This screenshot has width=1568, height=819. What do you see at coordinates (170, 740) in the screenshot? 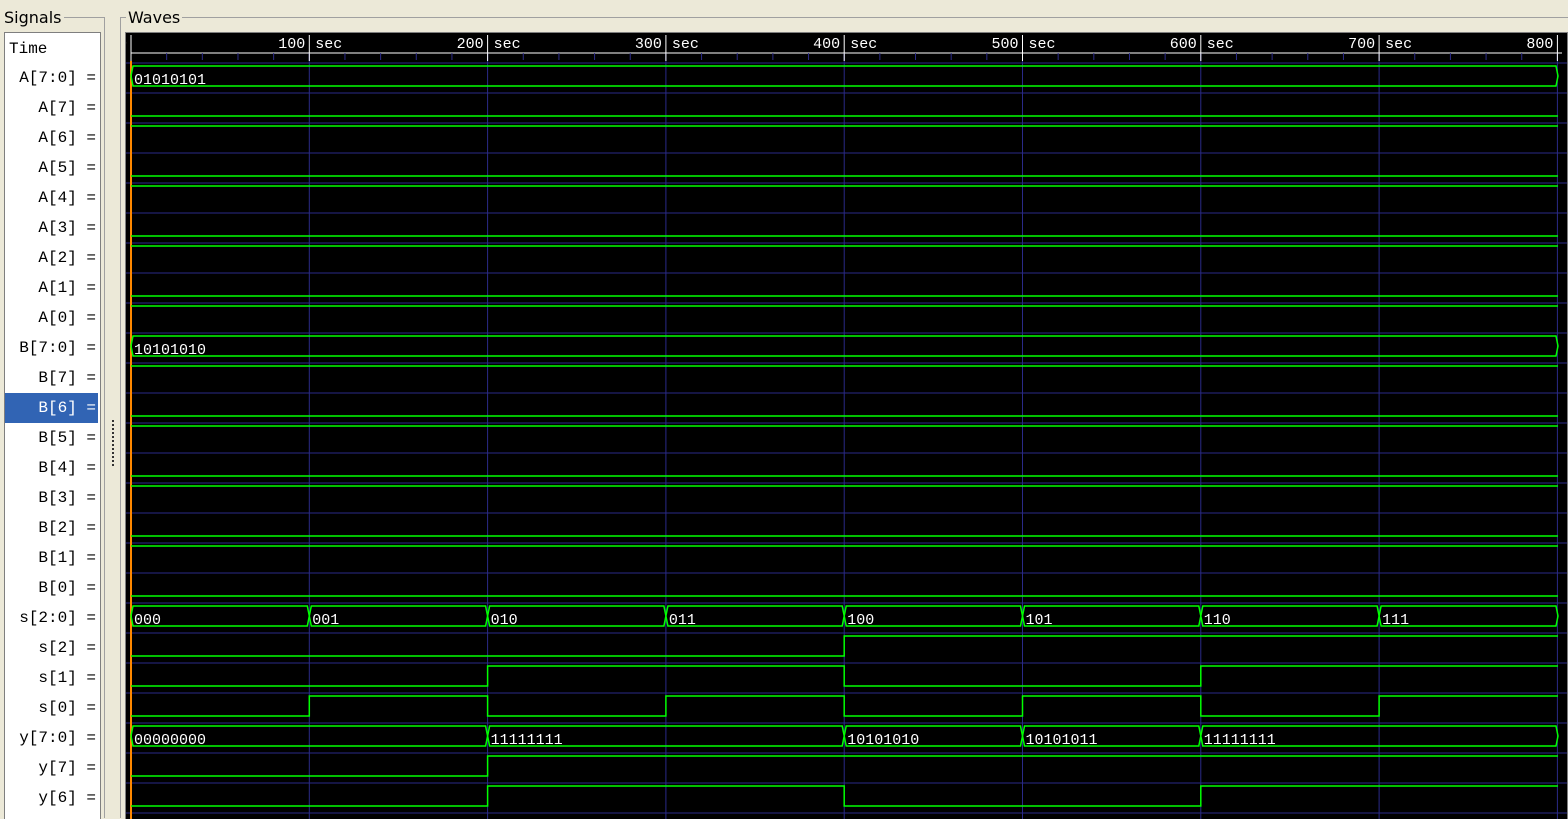
I see `bus-value-label: 00000000` at bounding box center [170, 740].